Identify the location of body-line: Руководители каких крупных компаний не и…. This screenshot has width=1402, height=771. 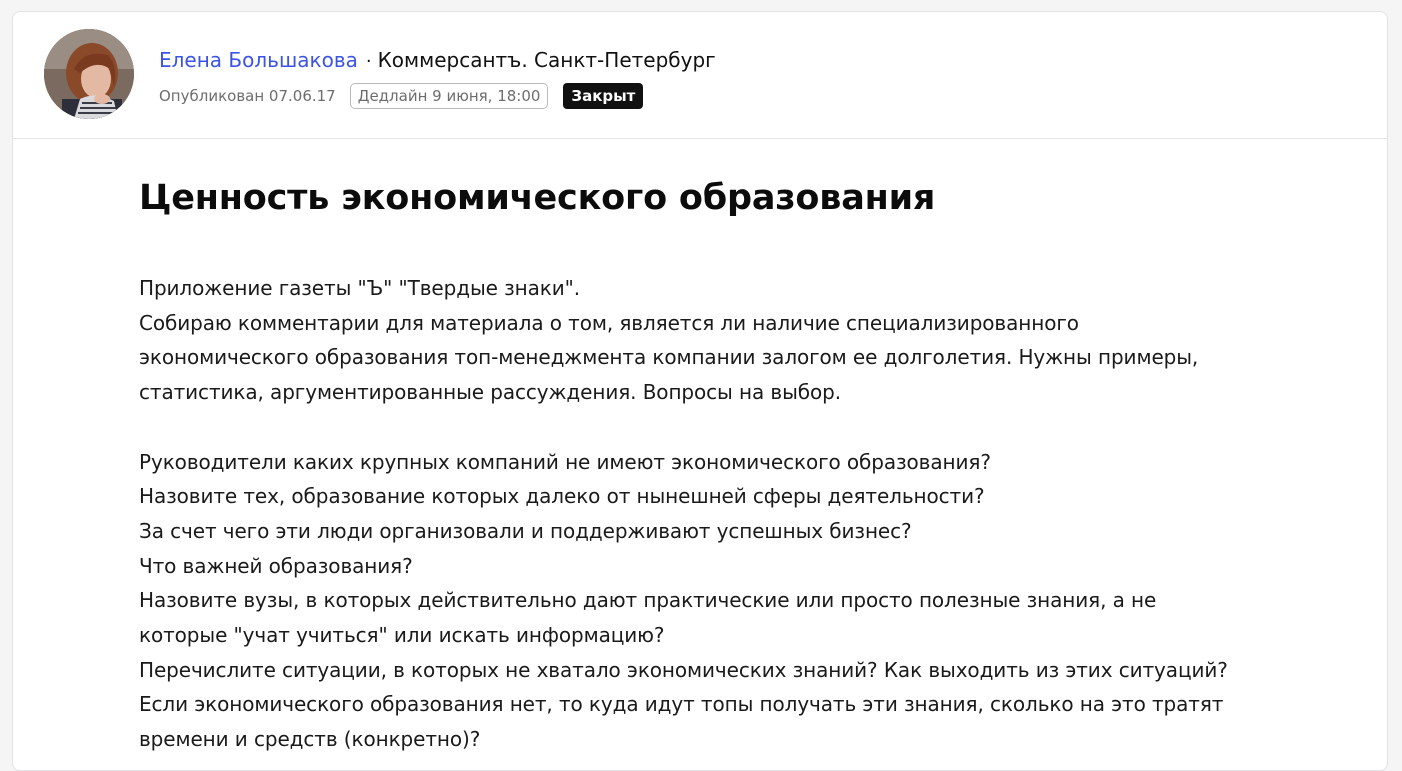
(565, 461).